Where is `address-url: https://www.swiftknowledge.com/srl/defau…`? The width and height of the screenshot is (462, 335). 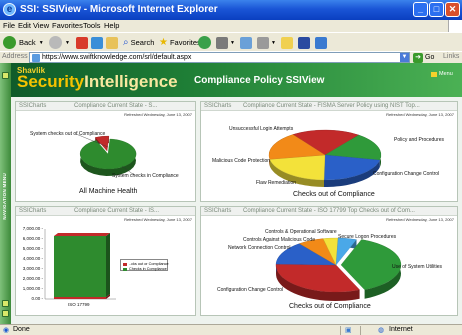 address-url: https://www.swiftknowledge.com/srl/defau… is located at coordinates (117, 57).